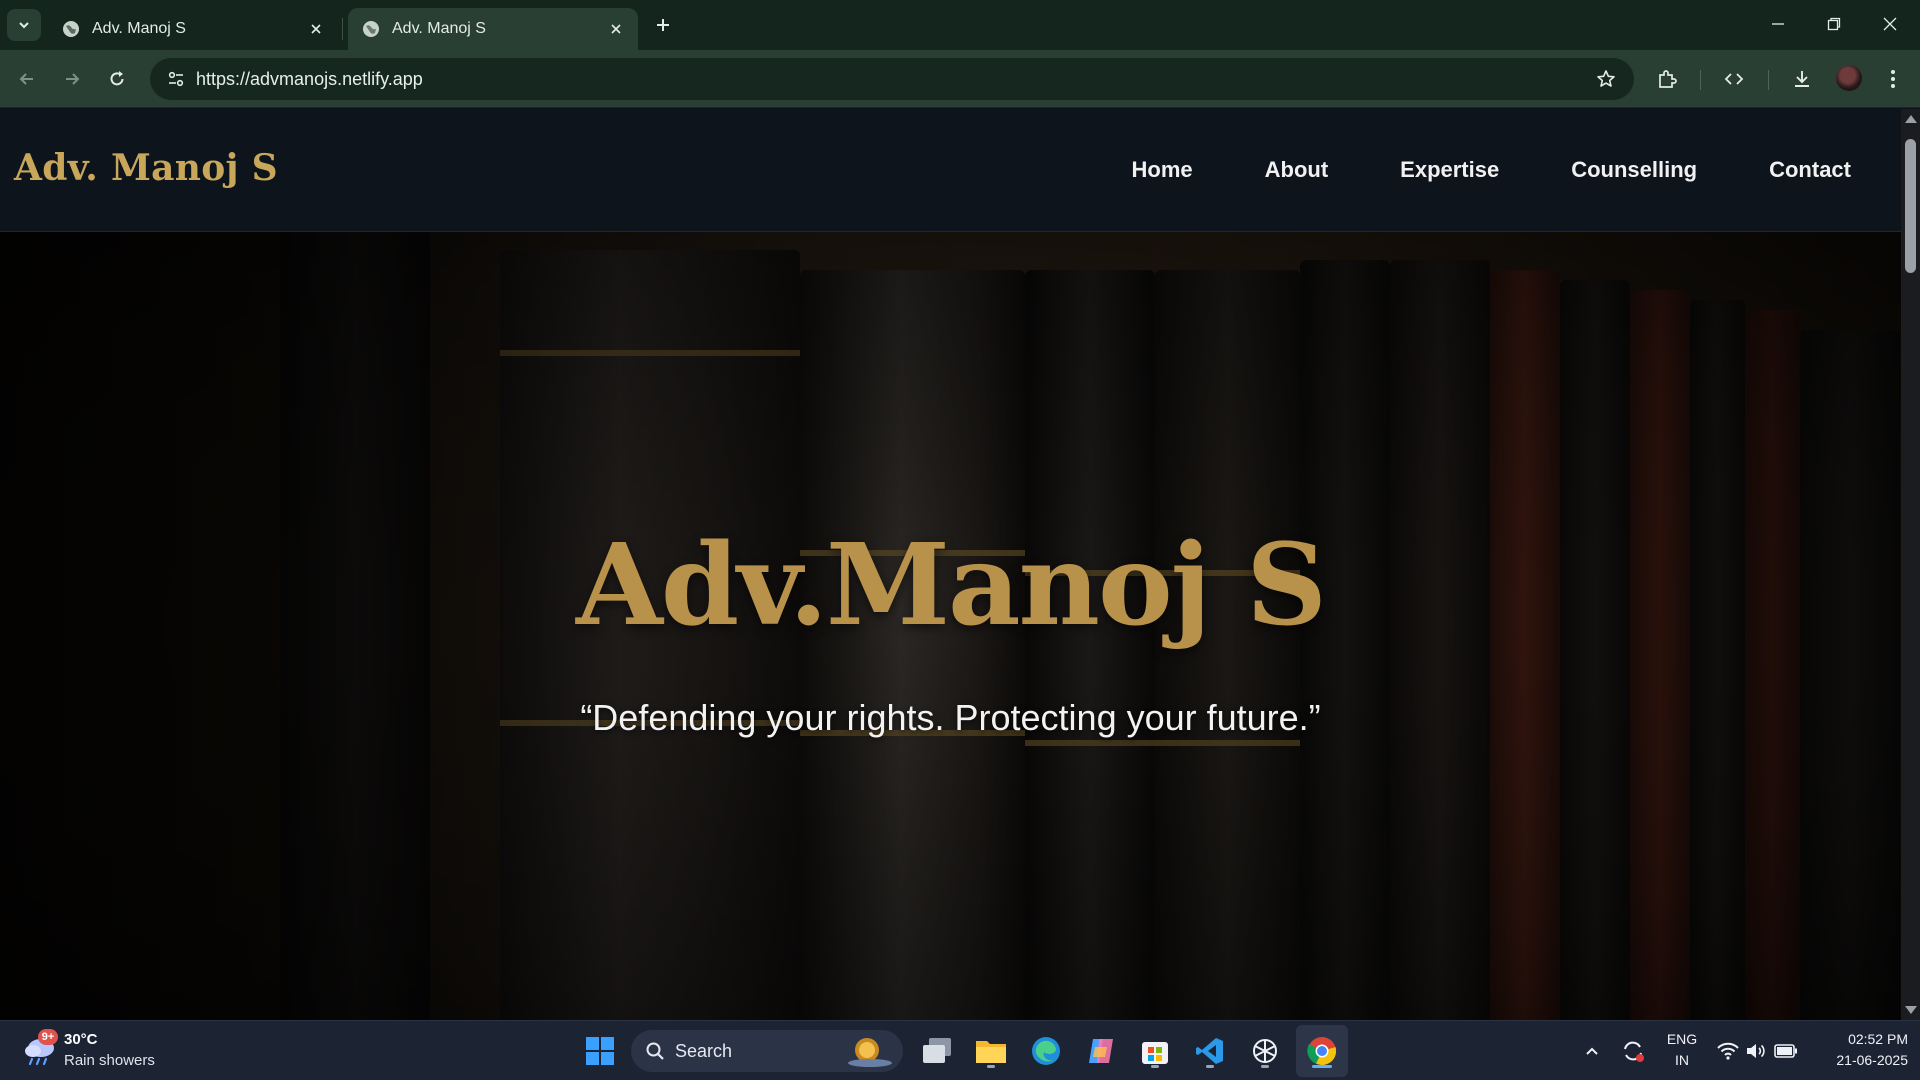  I want to click on puzzle-icon, so click(1668, 79).